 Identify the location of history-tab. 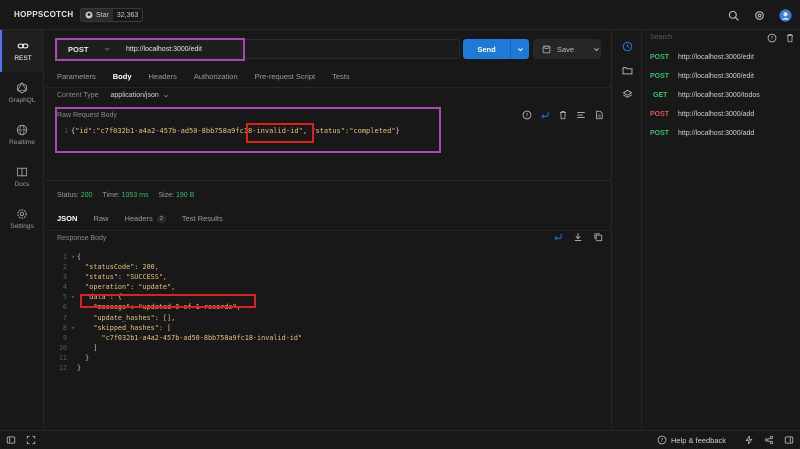
(627, 46).